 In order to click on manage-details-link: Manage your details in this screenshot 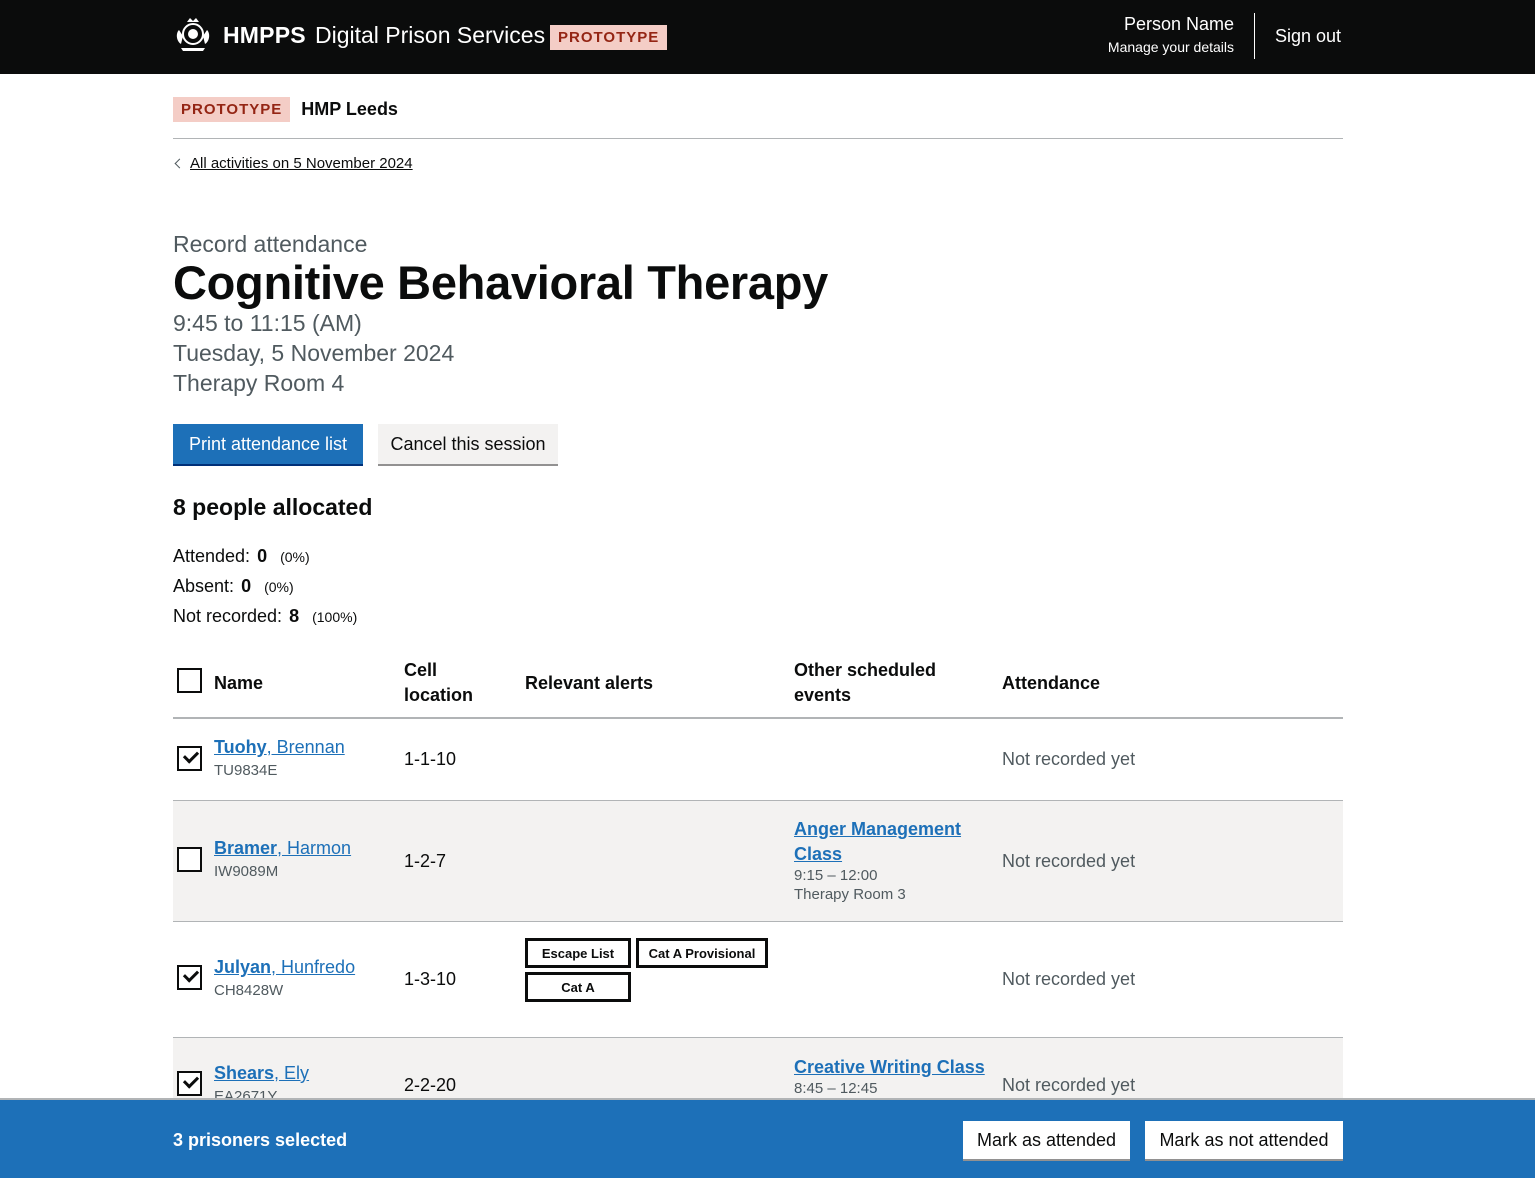, I will do `click(1171, 47)`.